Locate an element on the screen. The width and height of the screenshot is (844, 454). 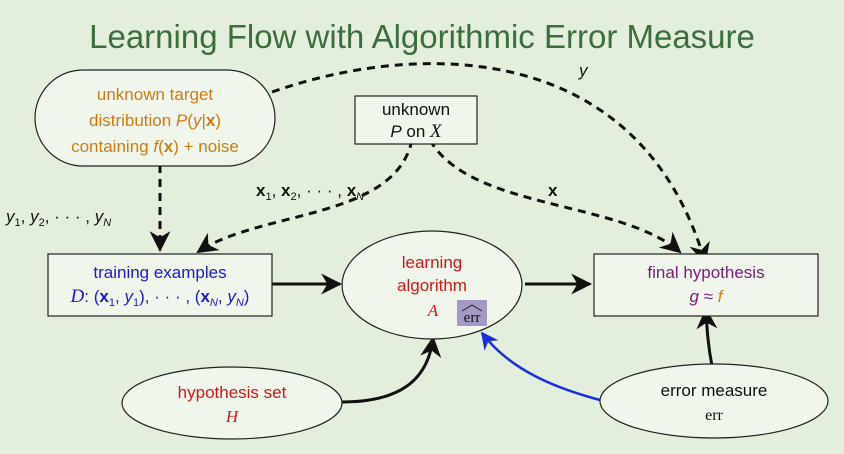
edge-hypothesis-to-algorithm is located at coordinates (391, 369).